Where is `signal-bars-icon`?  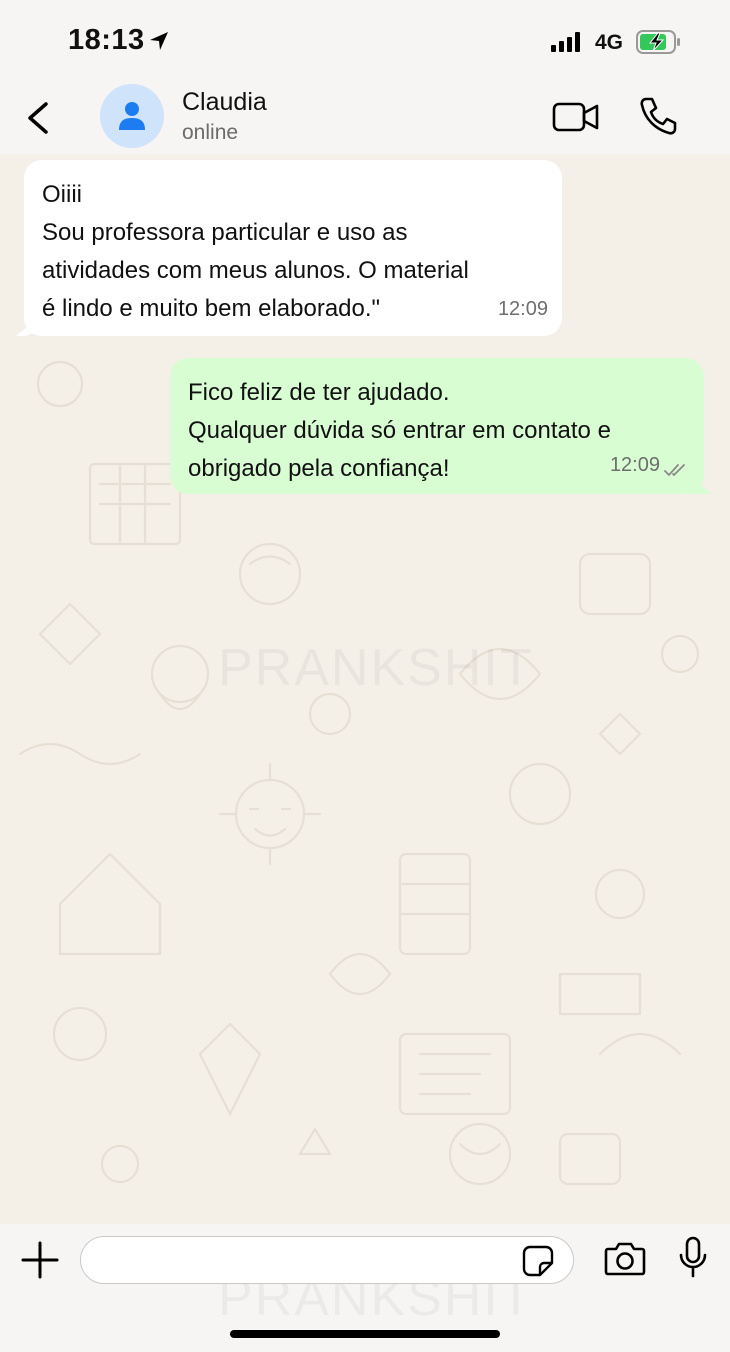 signal-bars-icon is located at coordinates (565, 42).